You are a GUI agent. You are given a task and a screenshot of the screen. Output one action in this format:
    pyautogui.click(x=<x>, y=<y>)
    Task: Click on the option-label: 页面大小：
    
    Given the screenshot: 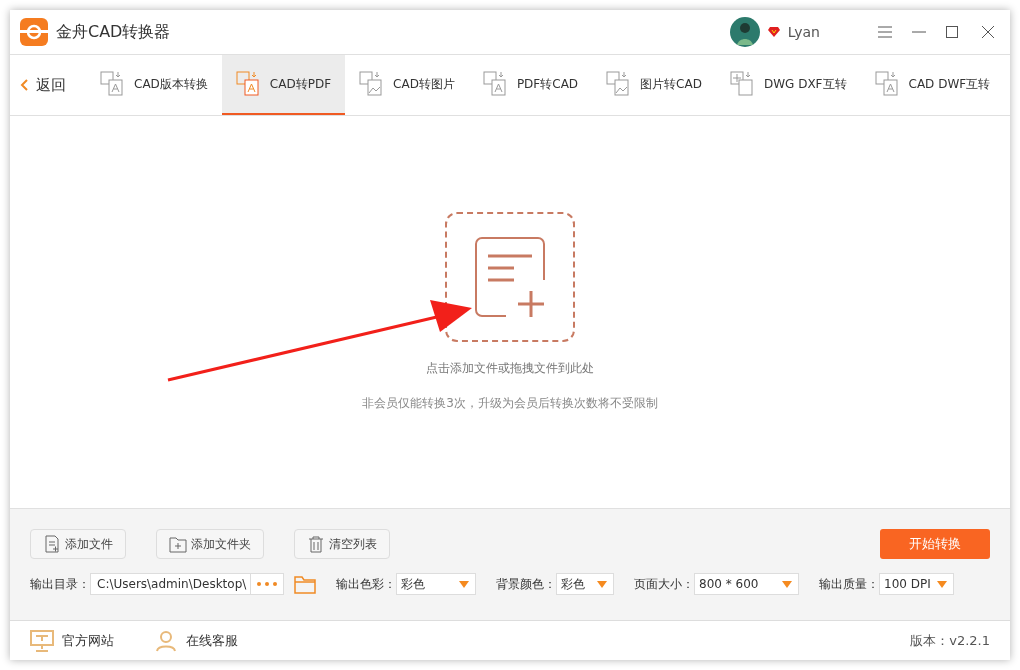 What is the action you would take?
    pyautogui.click(x=664, y=584)
    